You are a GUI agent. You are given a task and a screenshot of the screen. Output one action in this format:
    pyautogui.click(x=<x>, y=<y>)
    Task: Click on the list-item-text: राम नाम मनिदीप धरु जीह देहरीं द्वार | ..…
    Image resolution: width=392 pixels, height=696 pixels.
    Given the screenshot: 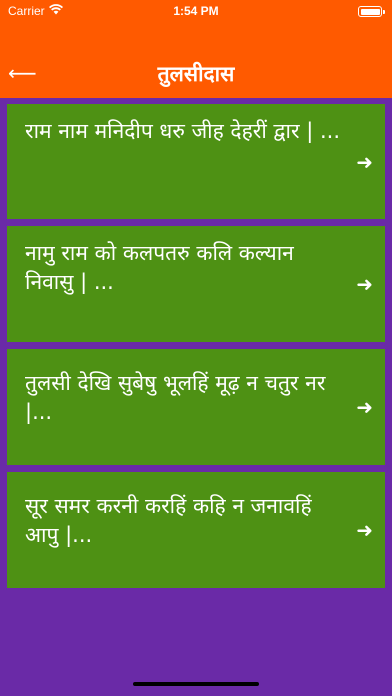 What is the action you would take?
    pyautogui.click(x=182, y=131)
    